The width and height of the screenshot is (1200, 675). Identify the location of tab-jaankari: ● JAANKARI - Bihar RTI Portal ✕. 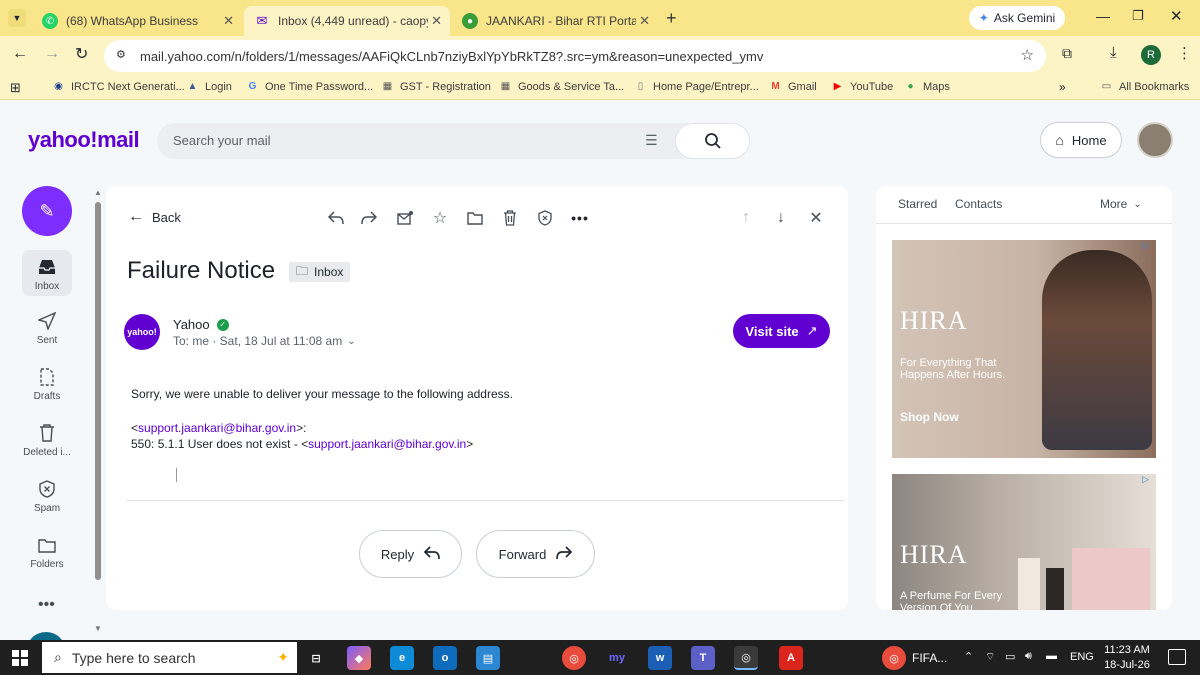
(555, 21).